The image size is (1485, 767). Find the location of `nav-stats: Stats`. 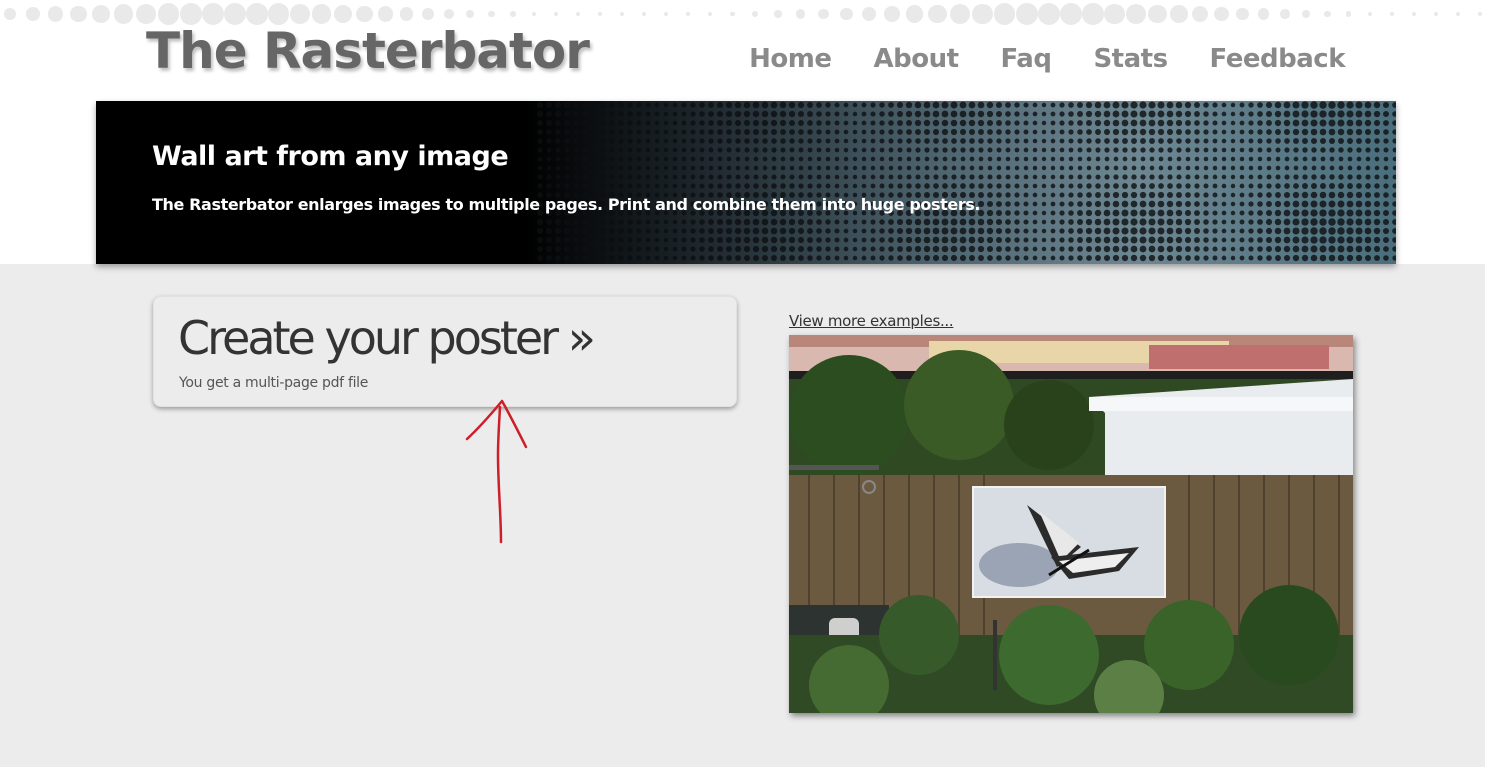

nav-stats: Stats is located at coordinates (1130, 59).